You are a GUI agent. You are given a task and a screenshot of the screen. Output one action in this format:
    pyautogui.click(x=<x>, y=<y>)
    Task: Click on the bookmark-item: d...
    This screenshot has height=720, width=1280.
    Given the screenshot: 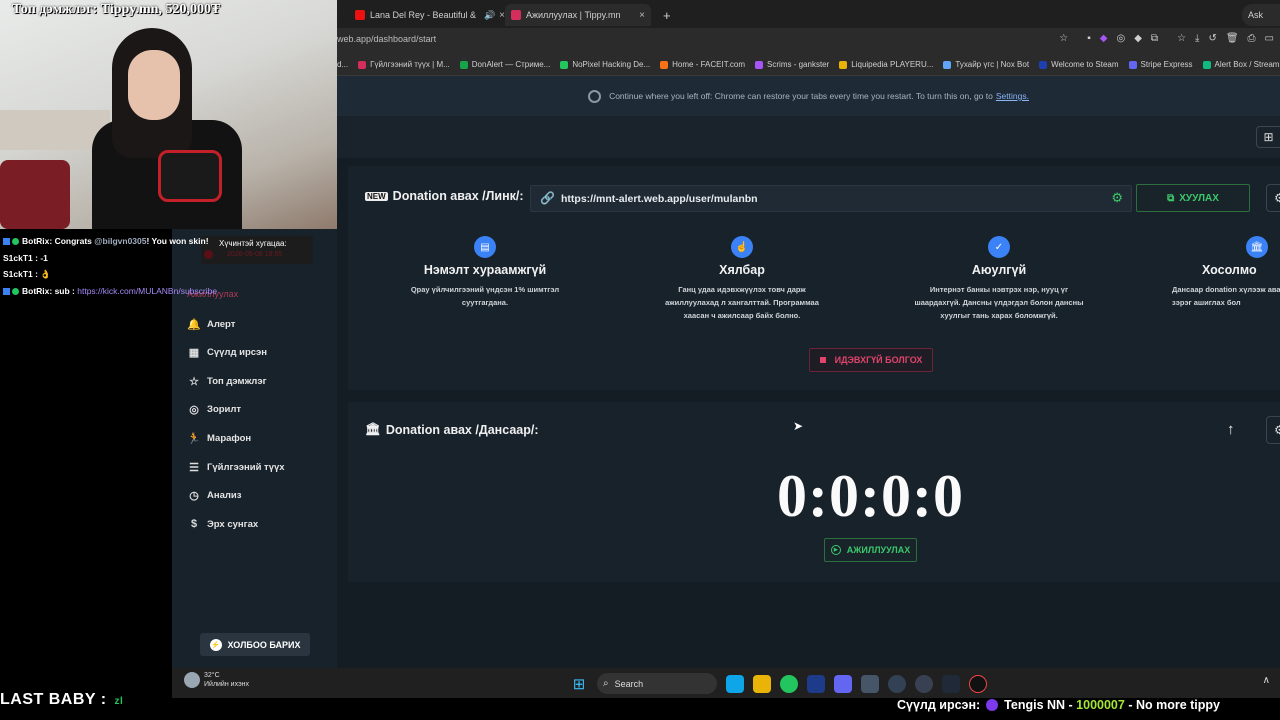 What is the action you would take?
    pyautogui.click(x=342, y=64)
    